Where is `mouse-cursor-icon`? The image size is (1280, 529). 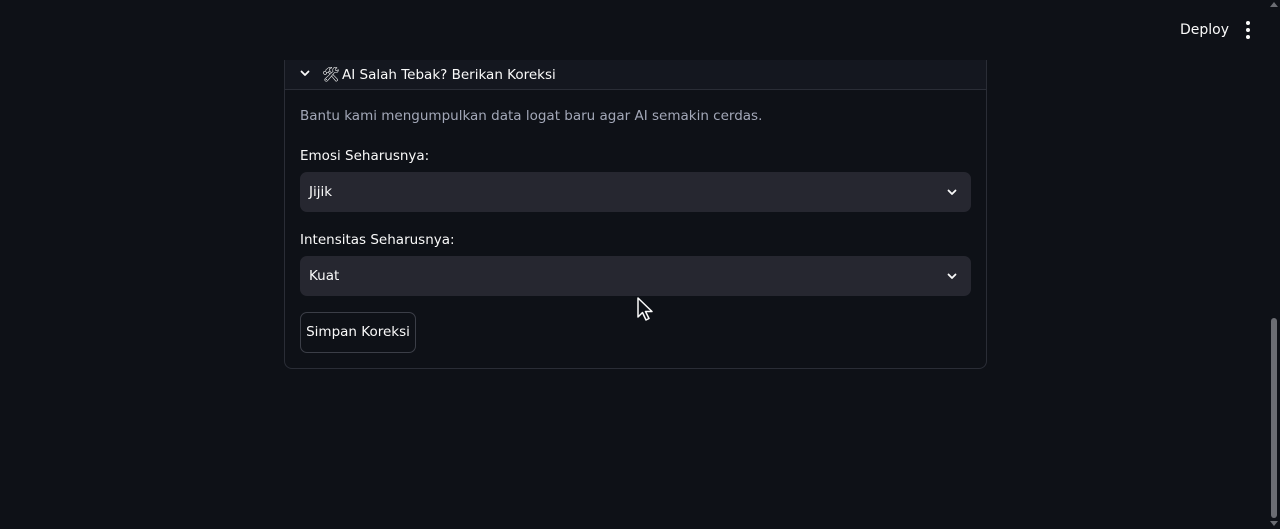
mouse-cursor-icon is located at coordinates (645, 309).